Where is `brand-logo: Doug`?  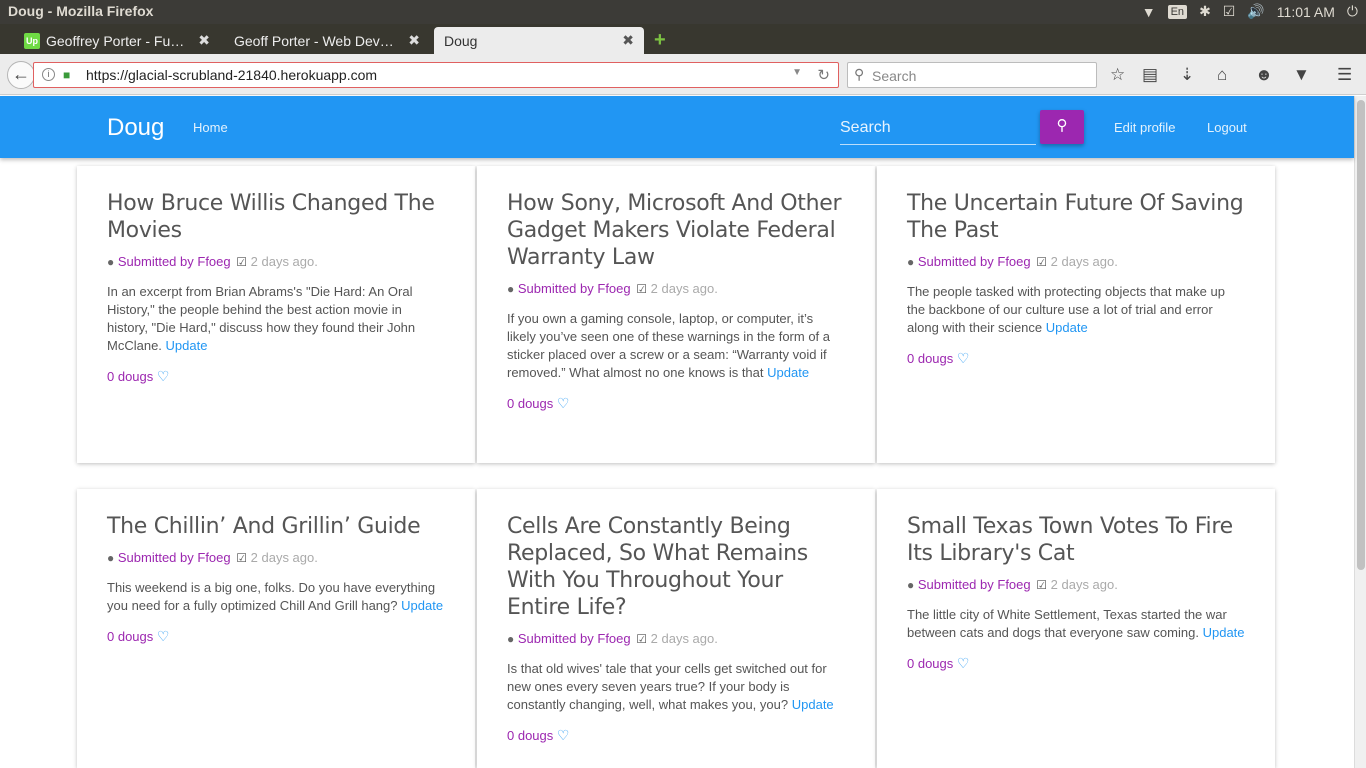 brand-logo: Doug is located at coordinates (135, 128).